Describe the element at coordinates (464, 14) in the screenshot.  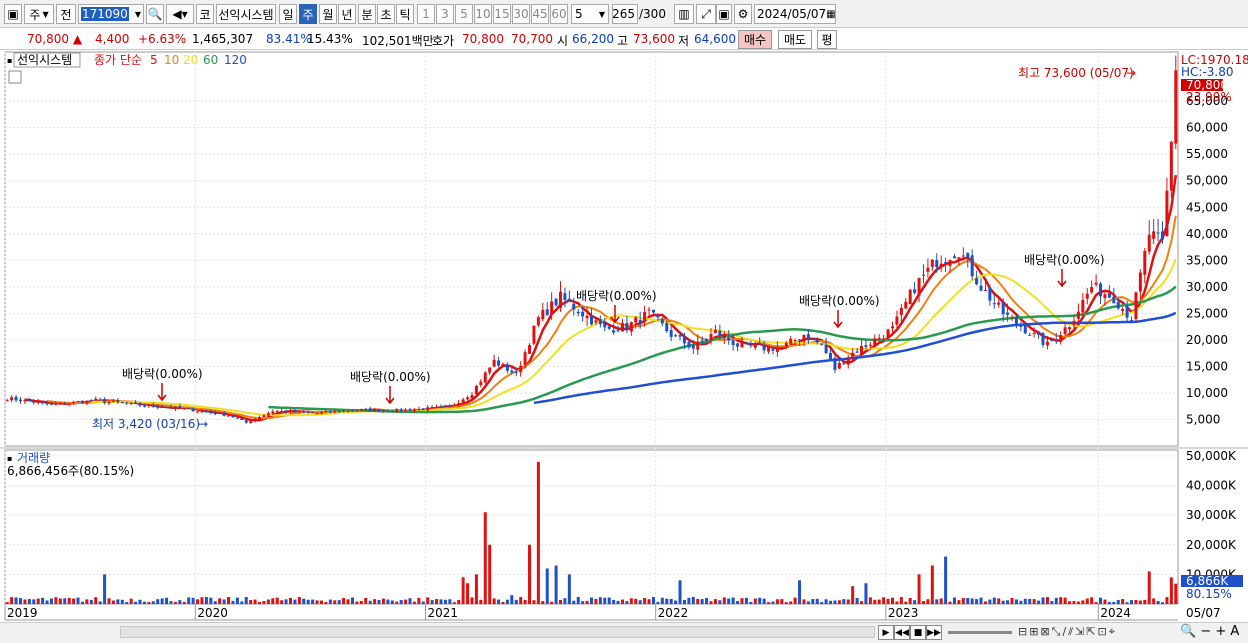
I see `interval-button: 5` at that location.